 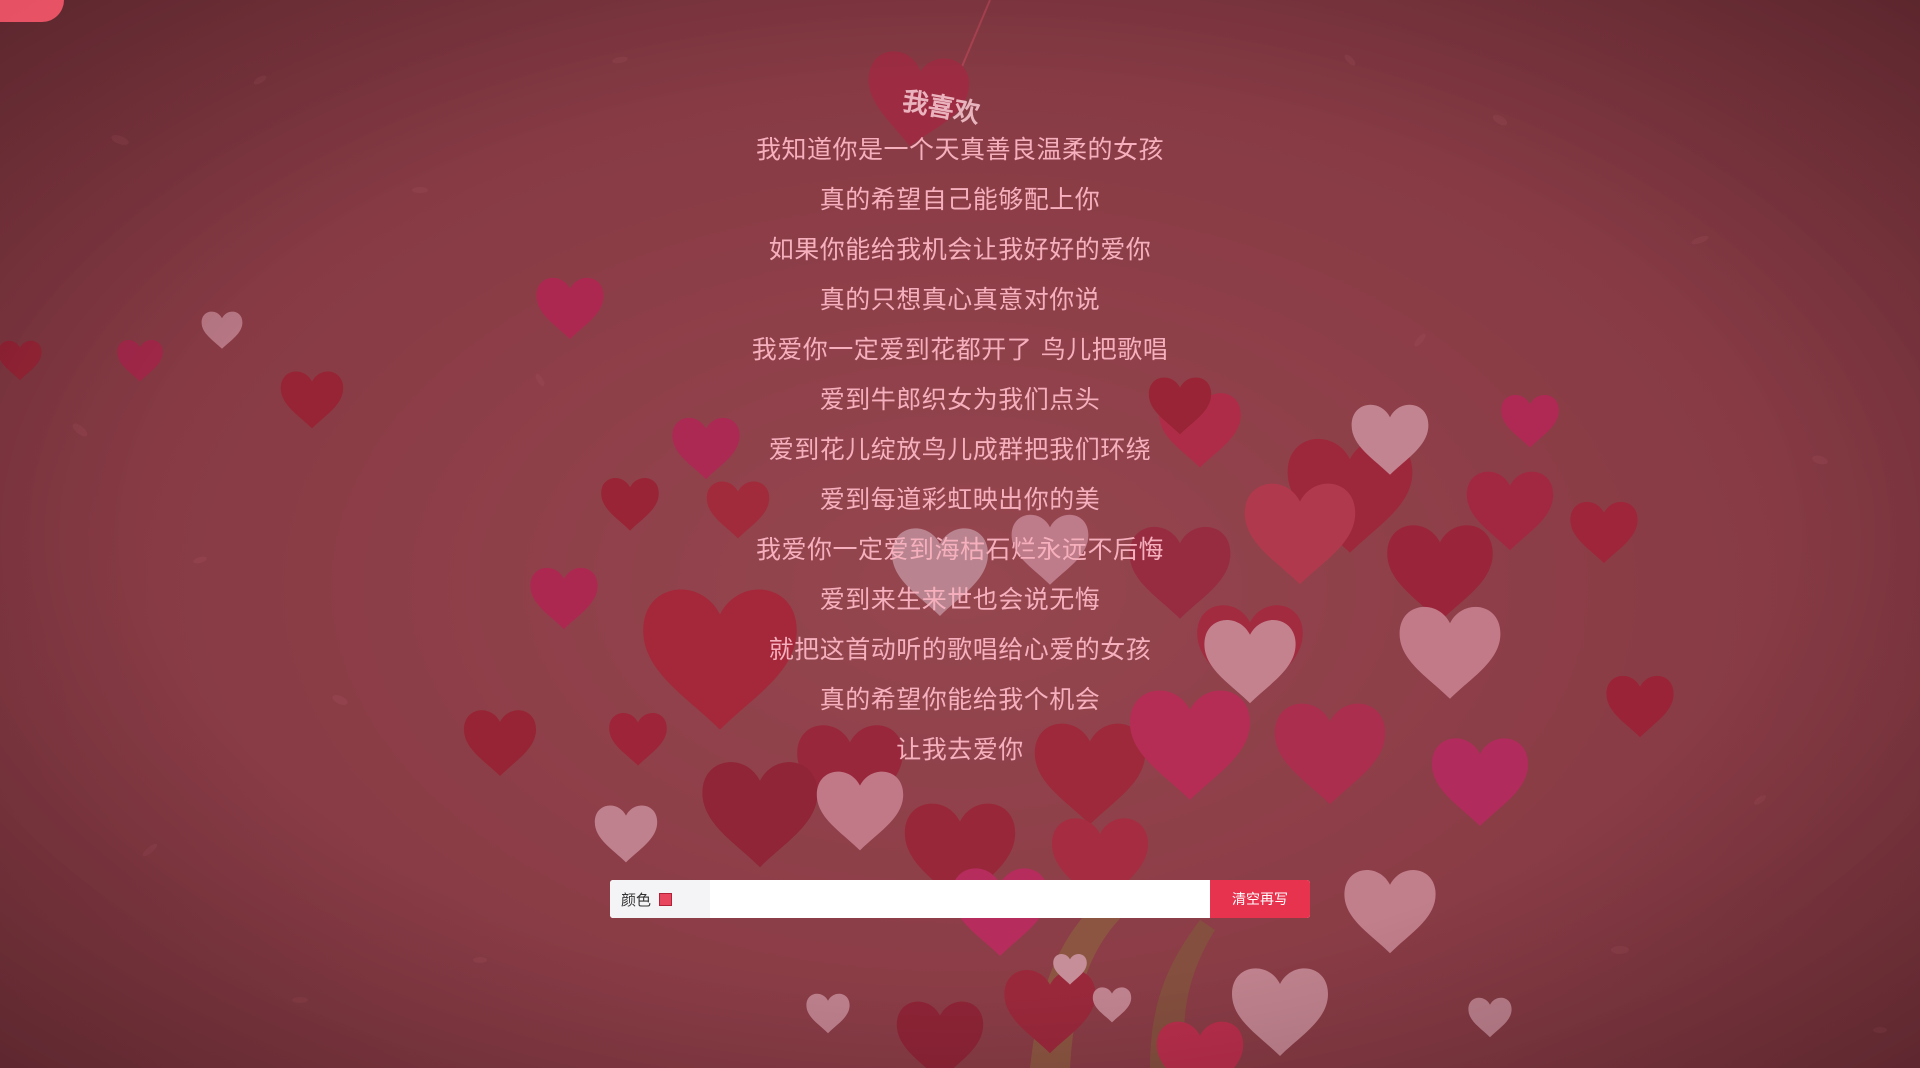 What do you see at coordinates (960, 649) in the screenshot?
I see `lyric-line: 就把这首动听的歌唱给心爱的女孩` at bounding box center [960, 649].